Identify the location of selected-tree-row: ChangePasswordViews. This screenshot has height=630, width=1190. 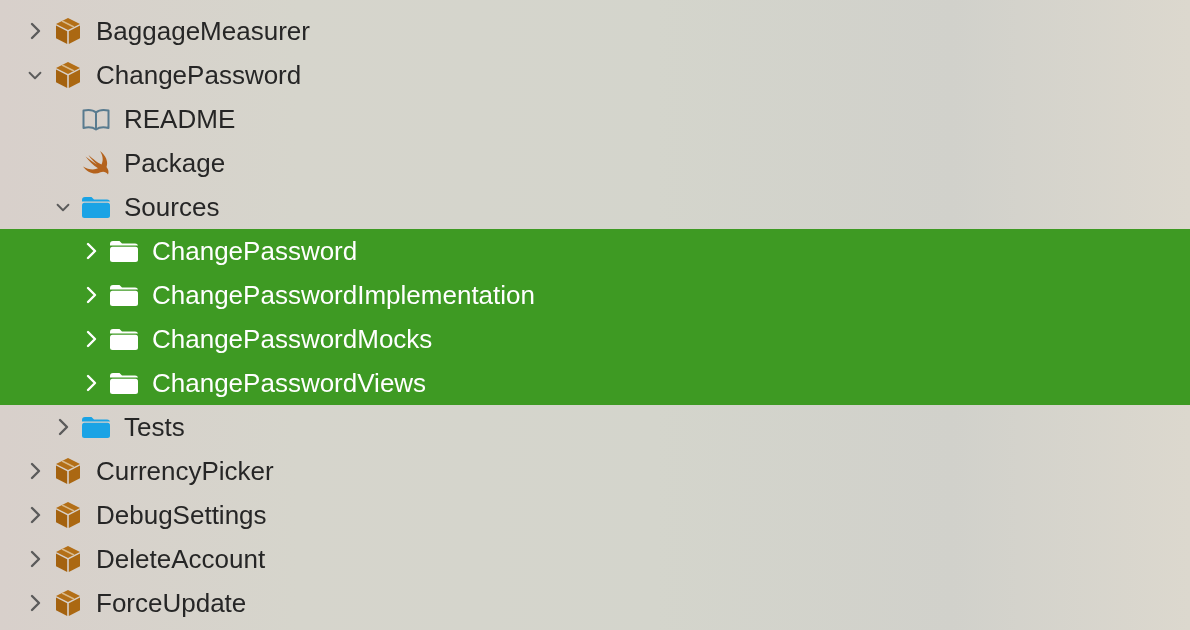
(595, 383).